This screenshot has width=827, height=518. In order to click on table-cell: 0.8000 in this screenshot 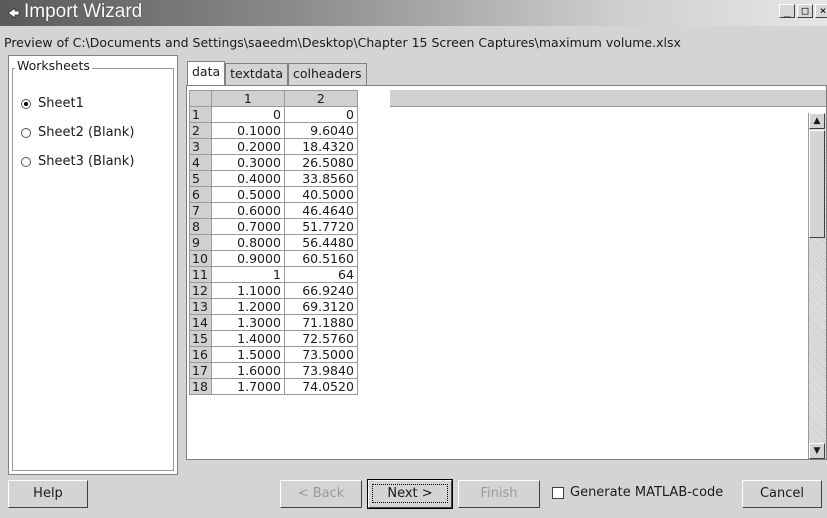, I will do `click(247, 242)`.